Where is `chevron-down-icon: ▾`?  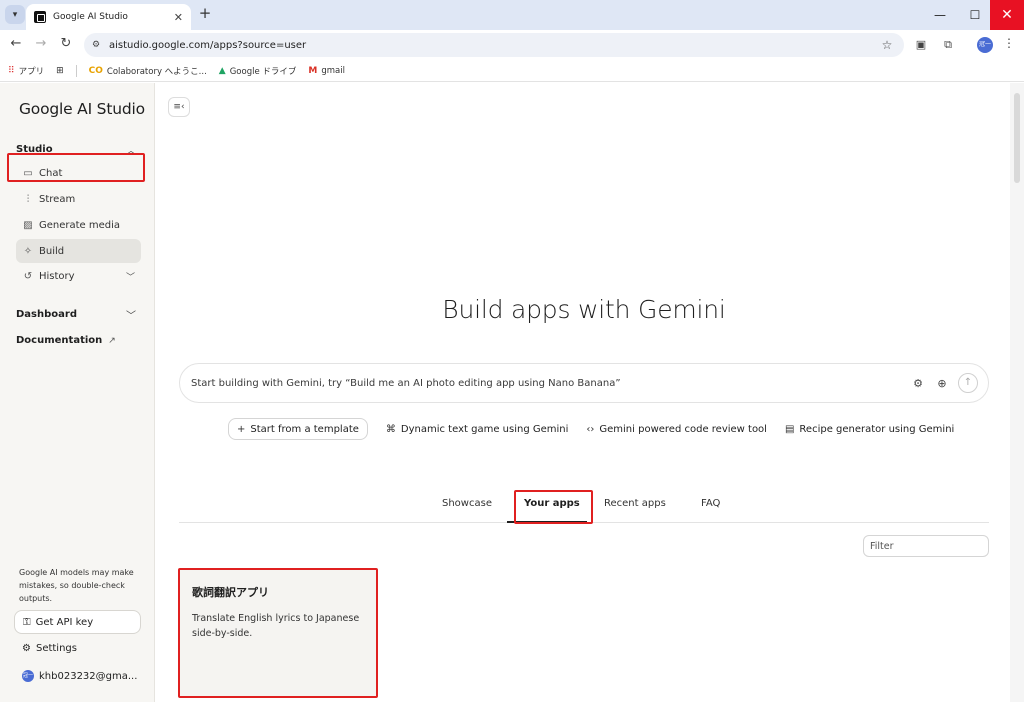
chevron-down-icon: ▾ is located at coordinates (15, 14).